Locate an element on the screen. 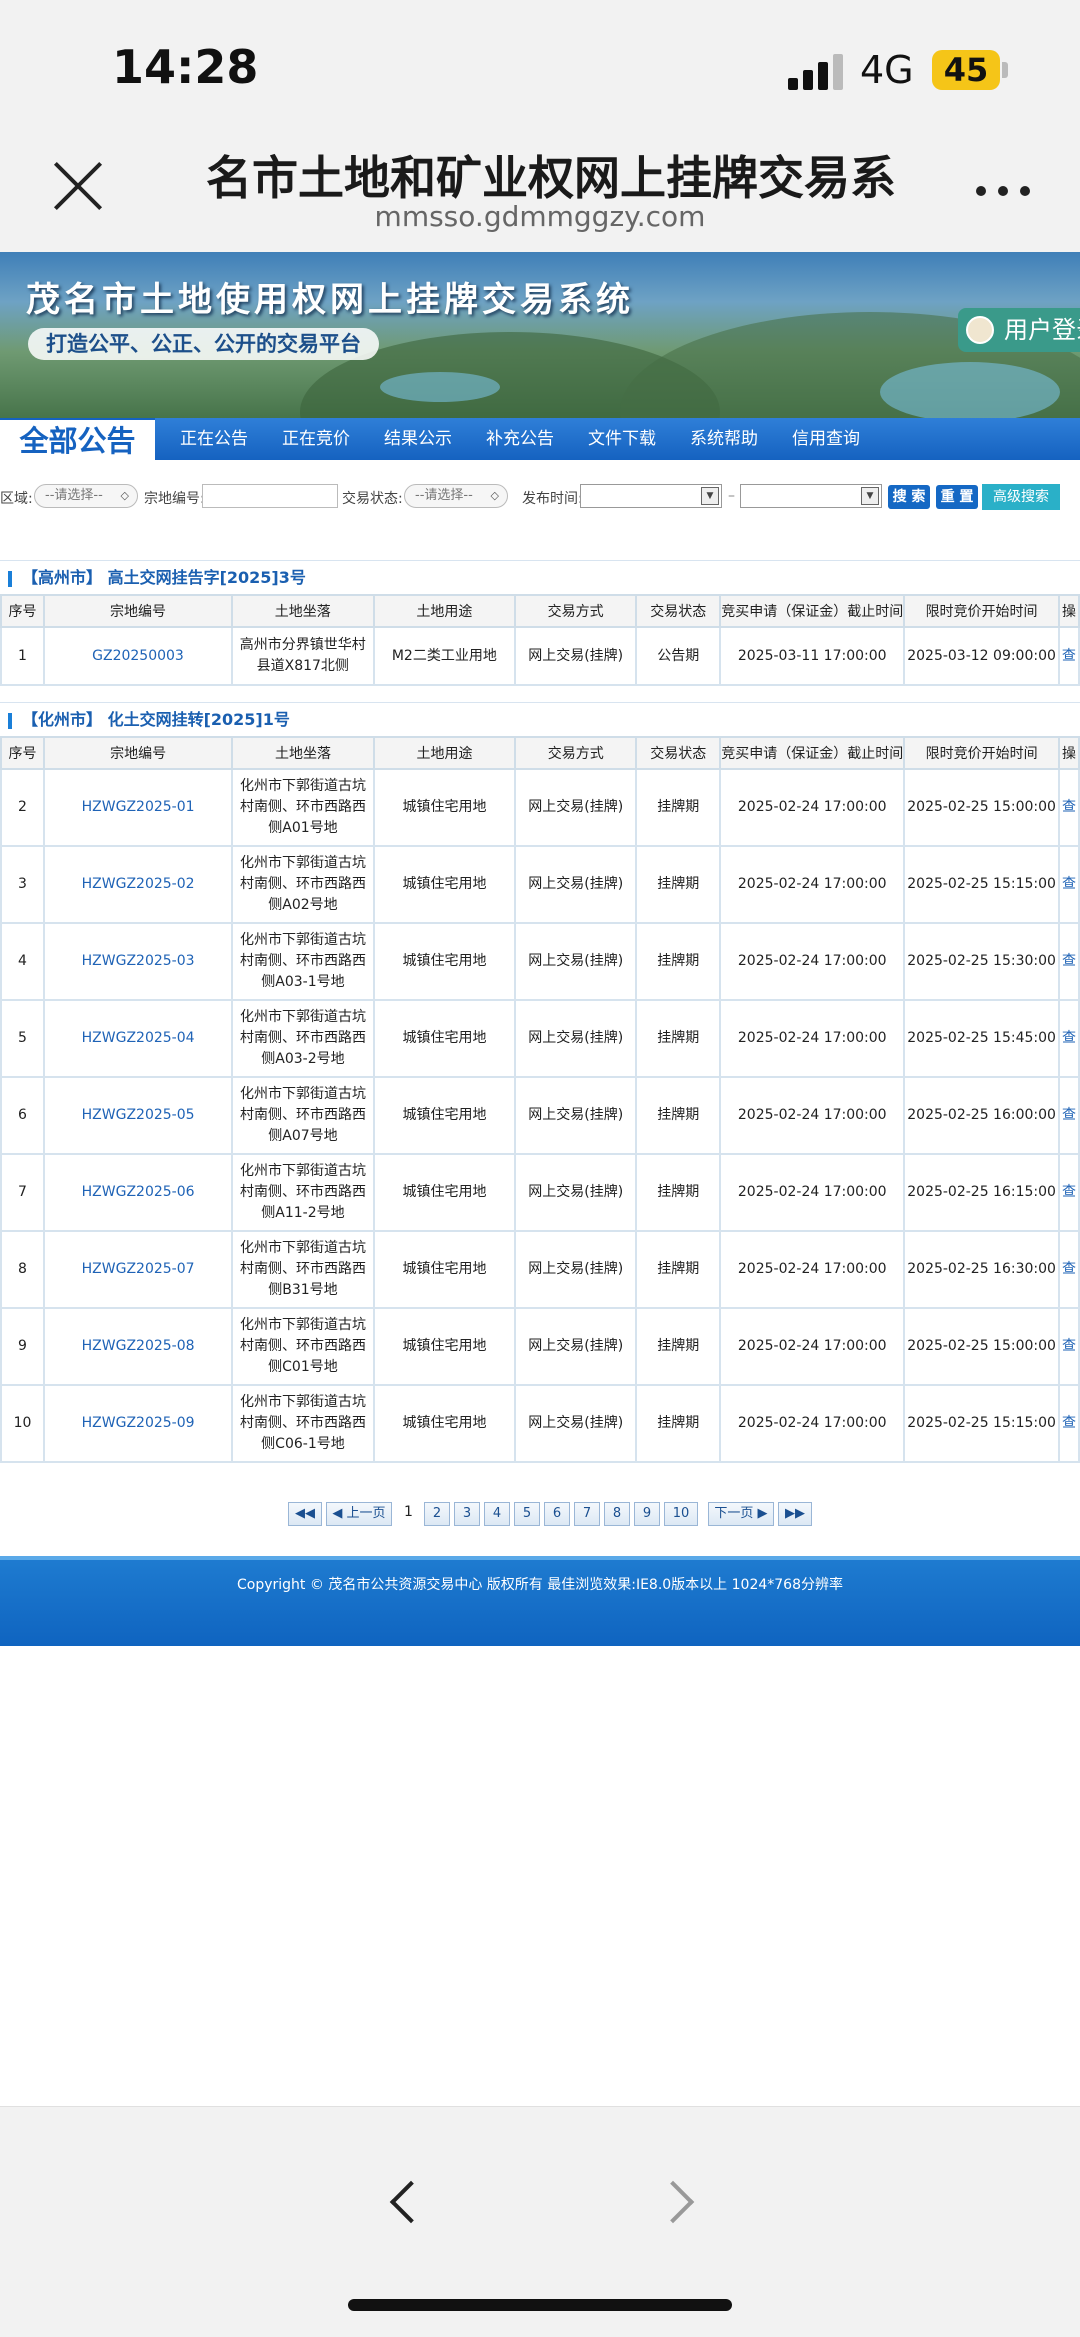 Image resolution: width=1080 pixels, height=2337 pixels. main-nav: 全部公告 正在公告 正在竞价 结果公示 补充公告 文件下载 系统帮助 信用查询 is located at coordinates (540, 440).